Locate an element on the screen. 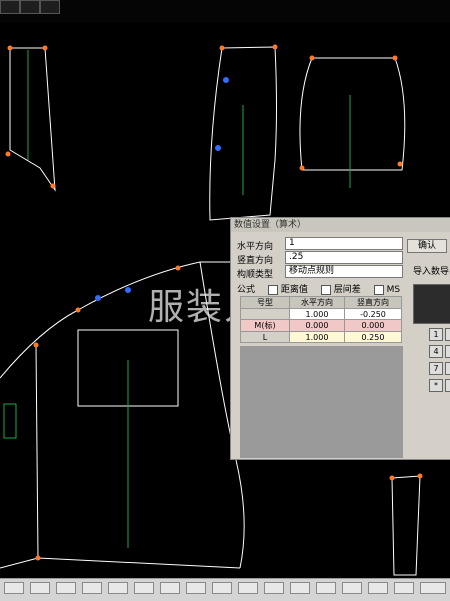 Image resolution: width=450 pixels, height=601 pixels. status-bar is located at coordinates (225, 589).